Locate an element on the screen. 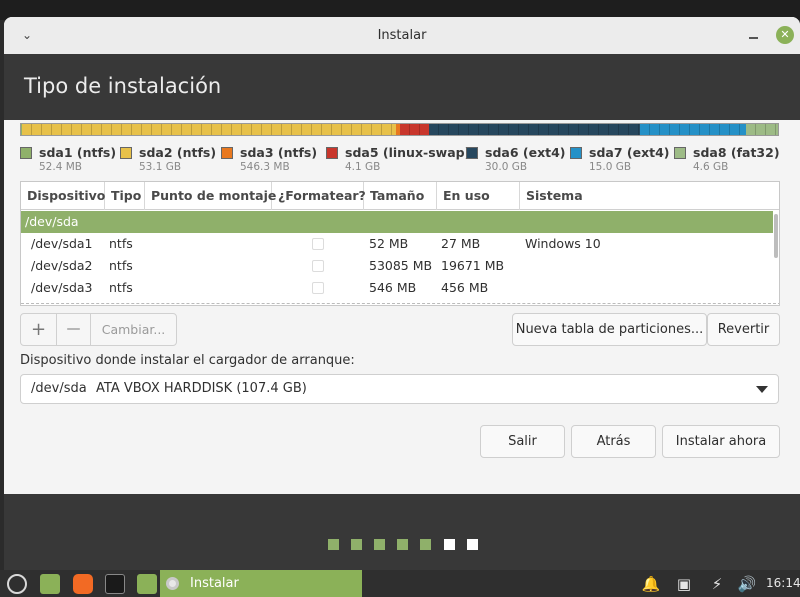 This screenshot has height=597, width=800. partbar-segment-sda7 is located at coordinates (693, 129).